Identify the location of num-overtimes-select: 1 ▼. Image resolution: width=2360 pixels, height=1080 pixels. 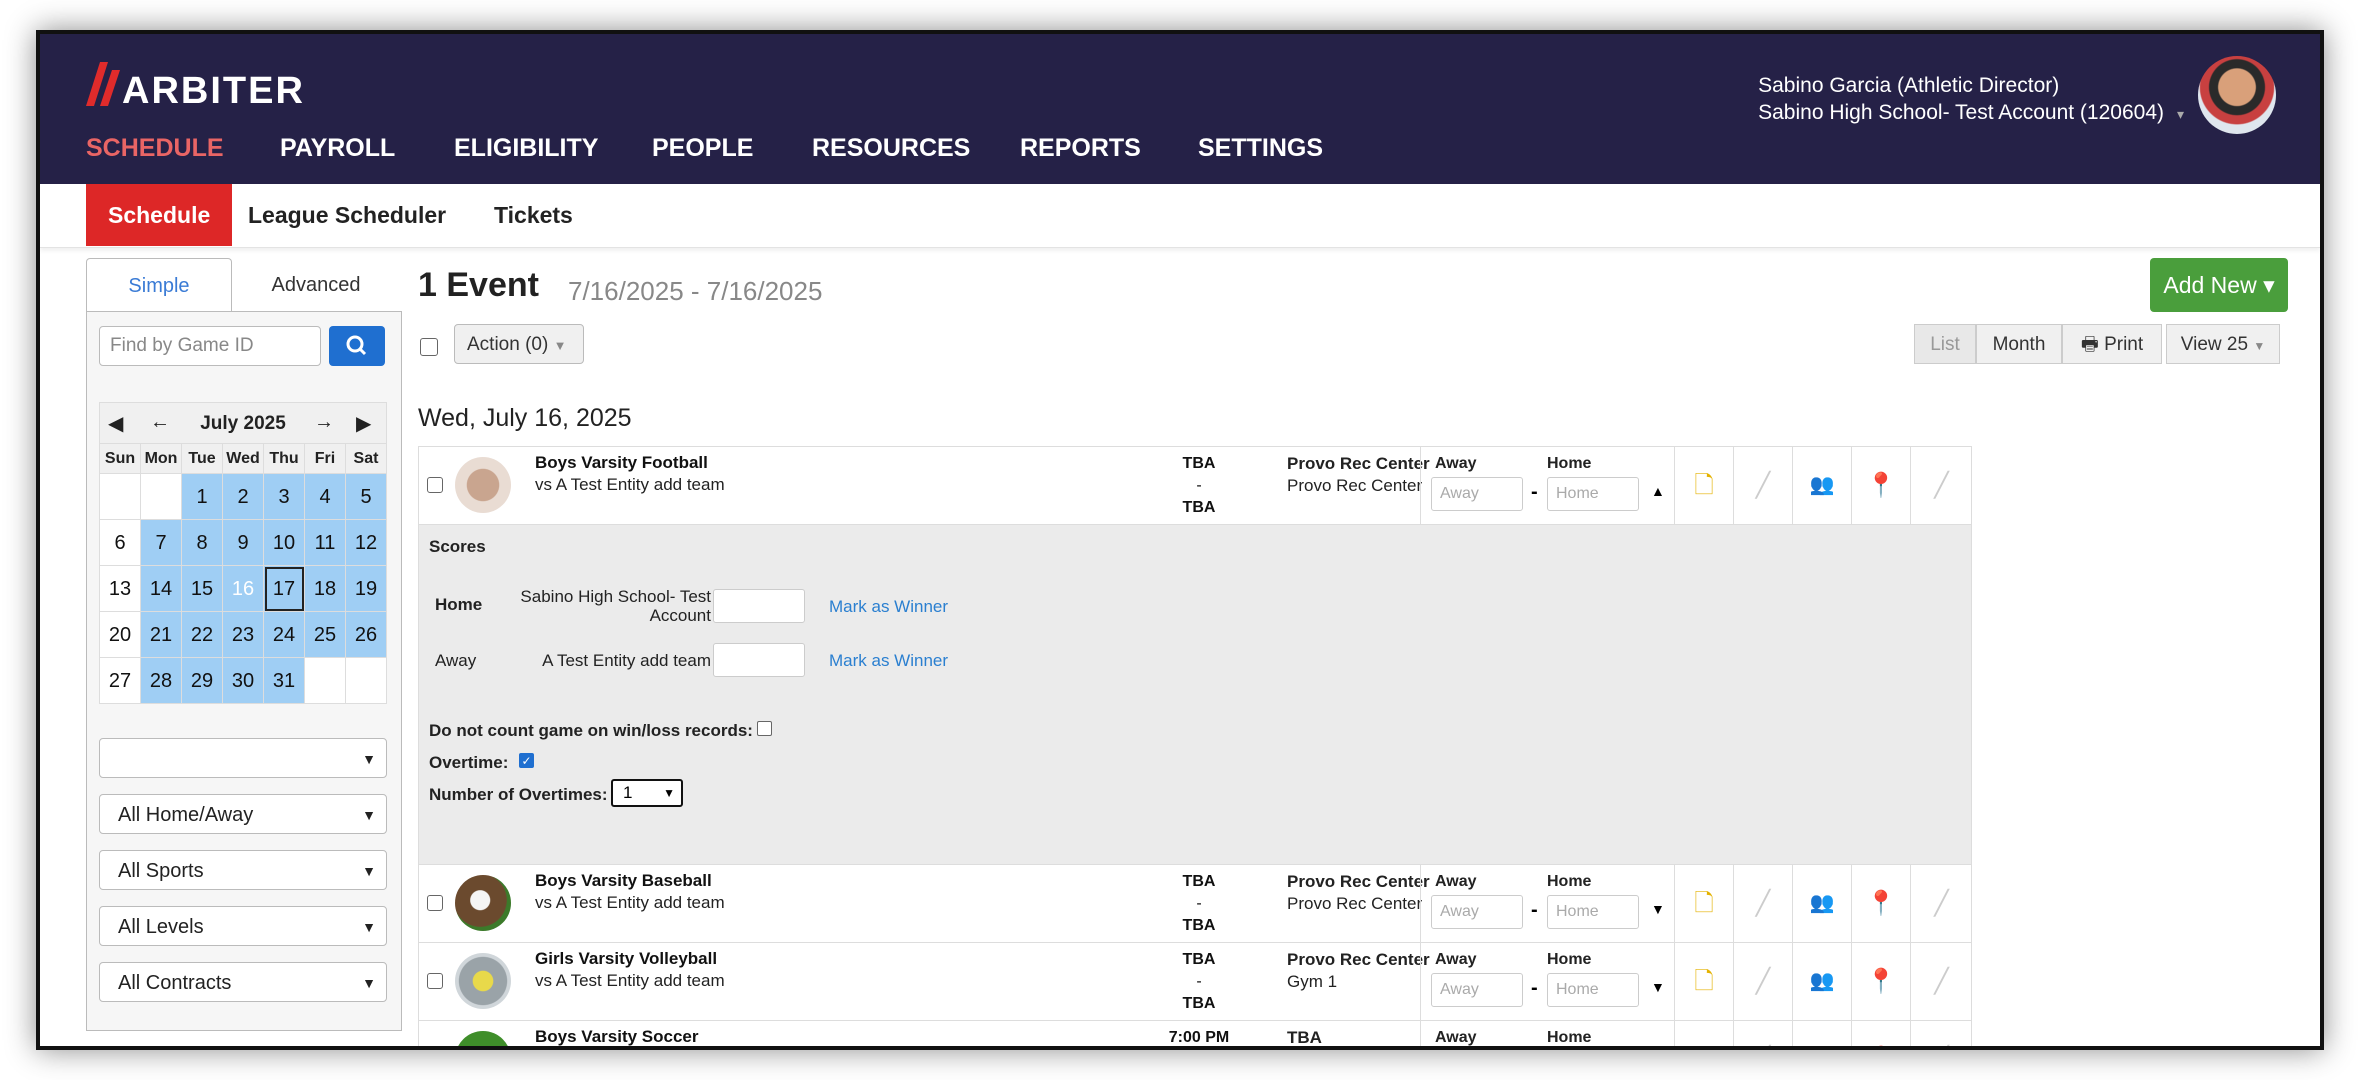
(647, 793).